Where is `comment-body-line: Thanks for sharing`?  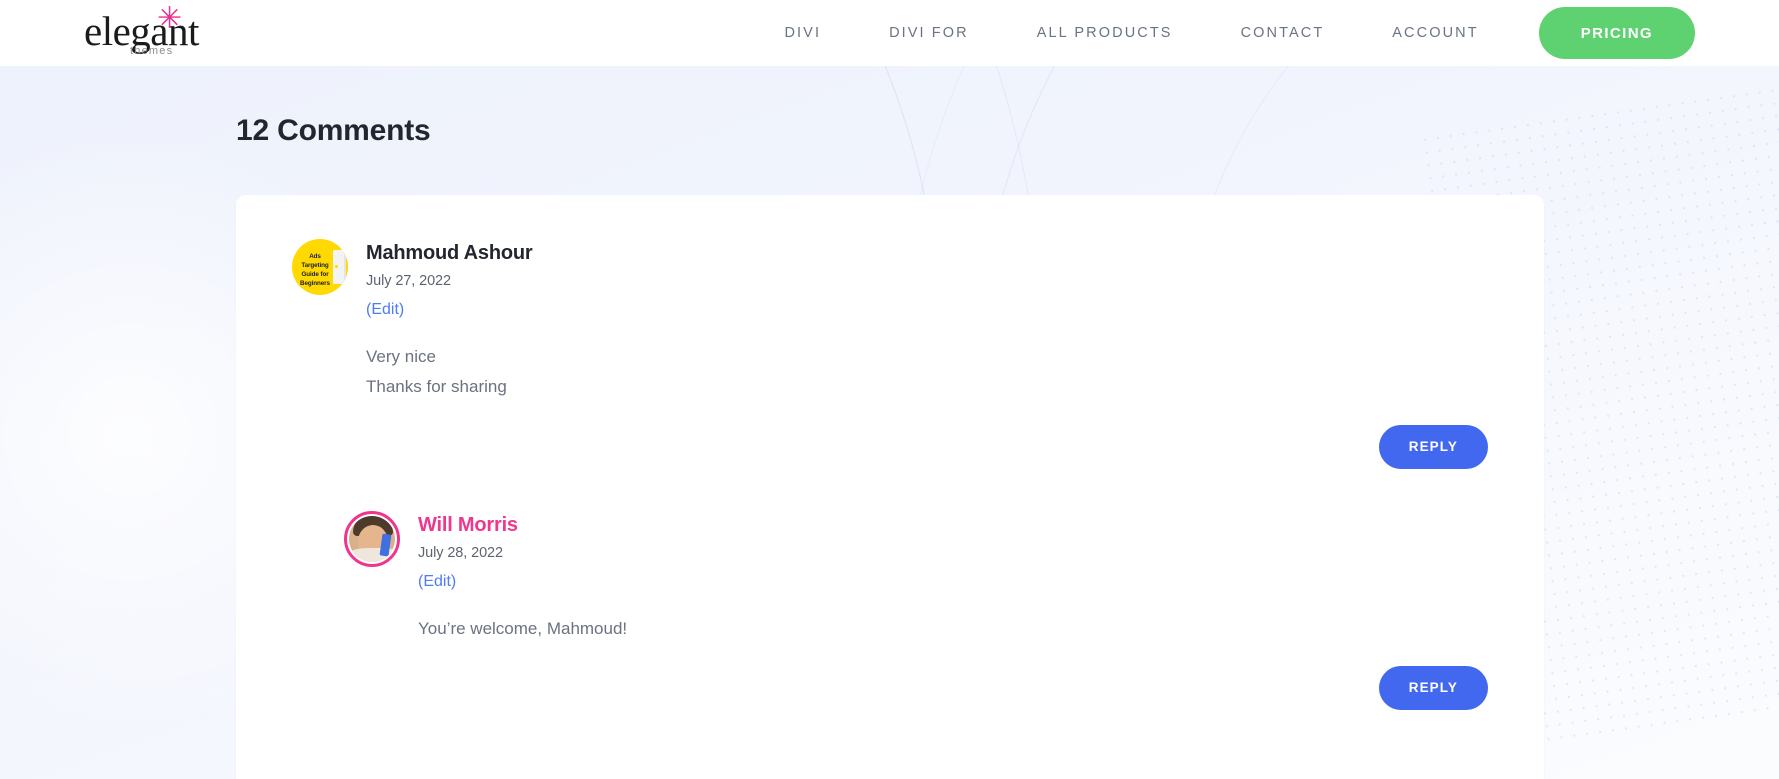 comment-body-line: Thanks for sharing is located at coordinates (436, 387).